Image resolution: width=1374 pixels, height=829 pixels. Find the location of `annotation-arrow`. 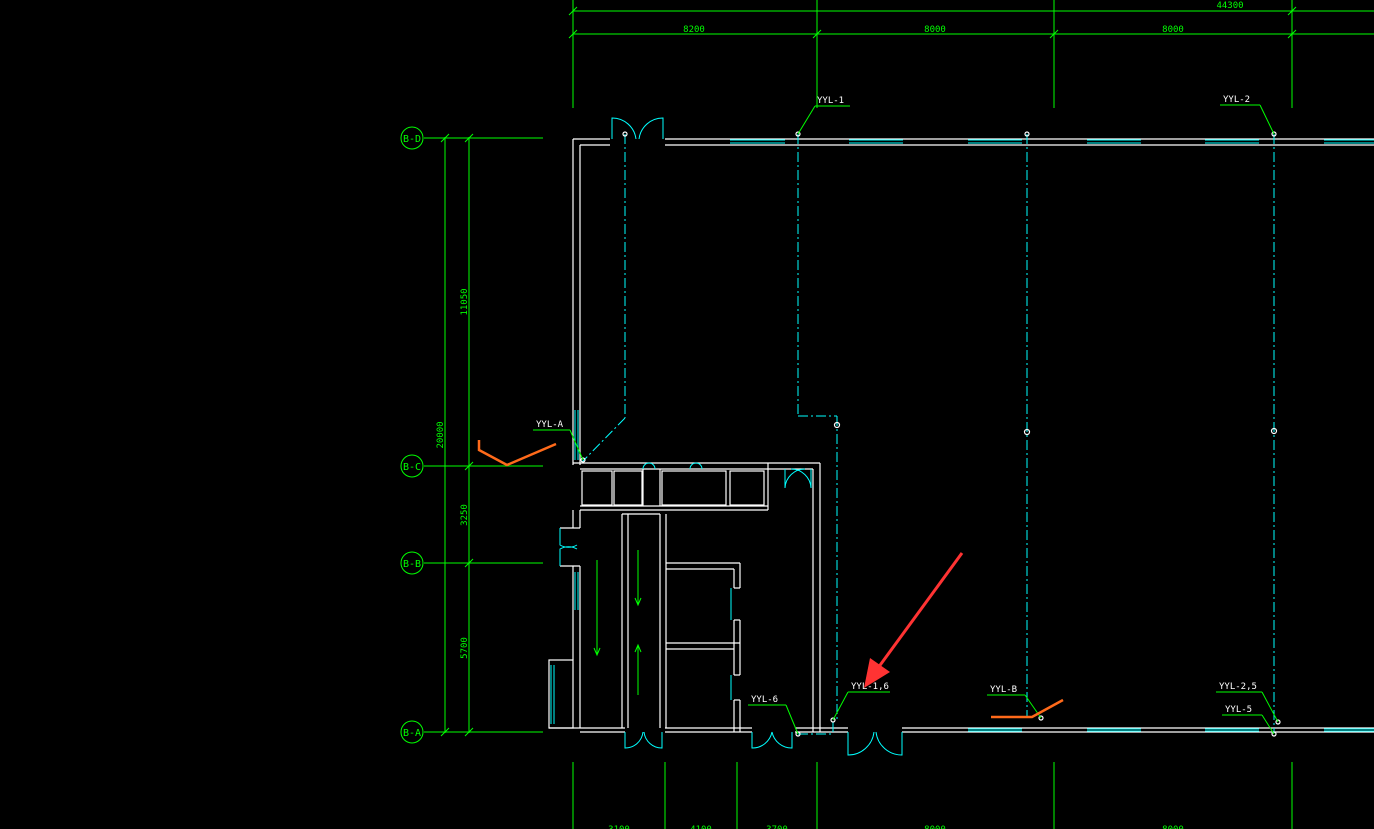

annotation-arrow is located at coordinates (914, 620).